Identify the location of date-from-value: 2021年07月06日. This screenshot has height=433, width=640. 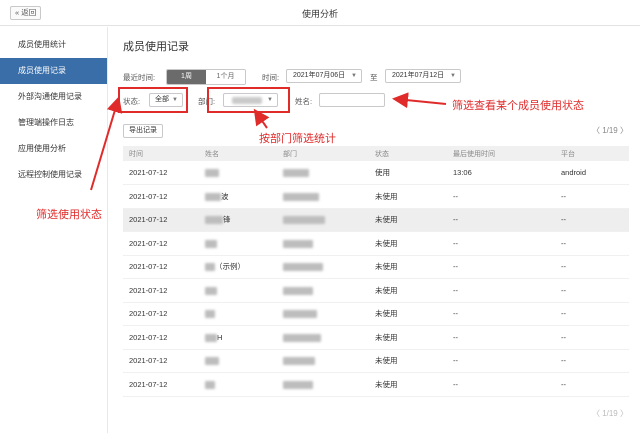
(319, 75).